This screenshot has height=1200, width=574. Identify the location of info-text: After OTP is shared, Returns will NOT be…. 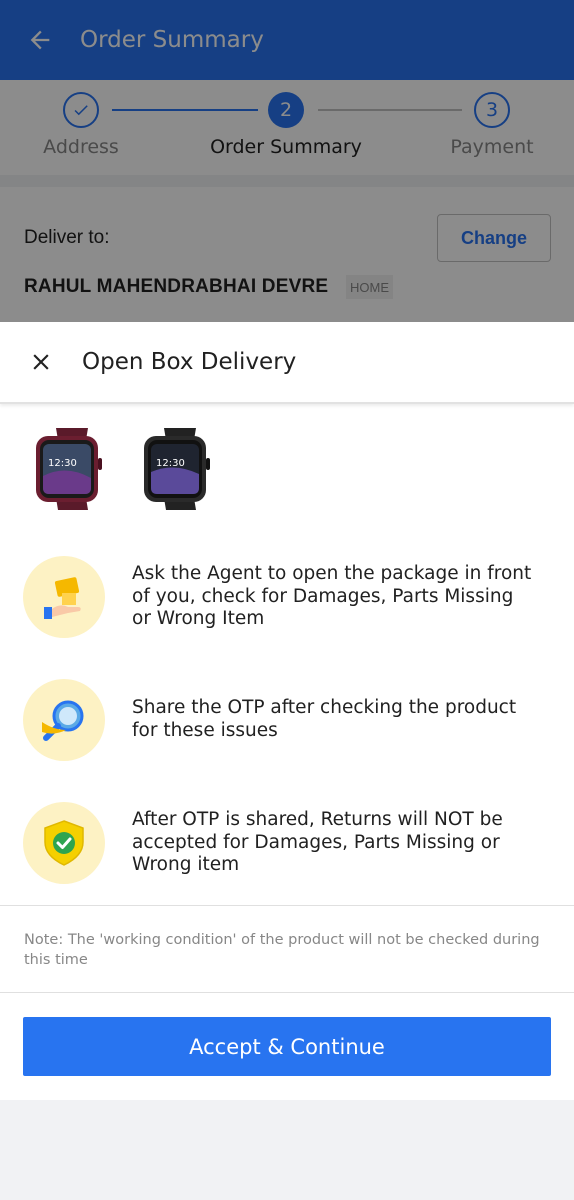
(317, 842).